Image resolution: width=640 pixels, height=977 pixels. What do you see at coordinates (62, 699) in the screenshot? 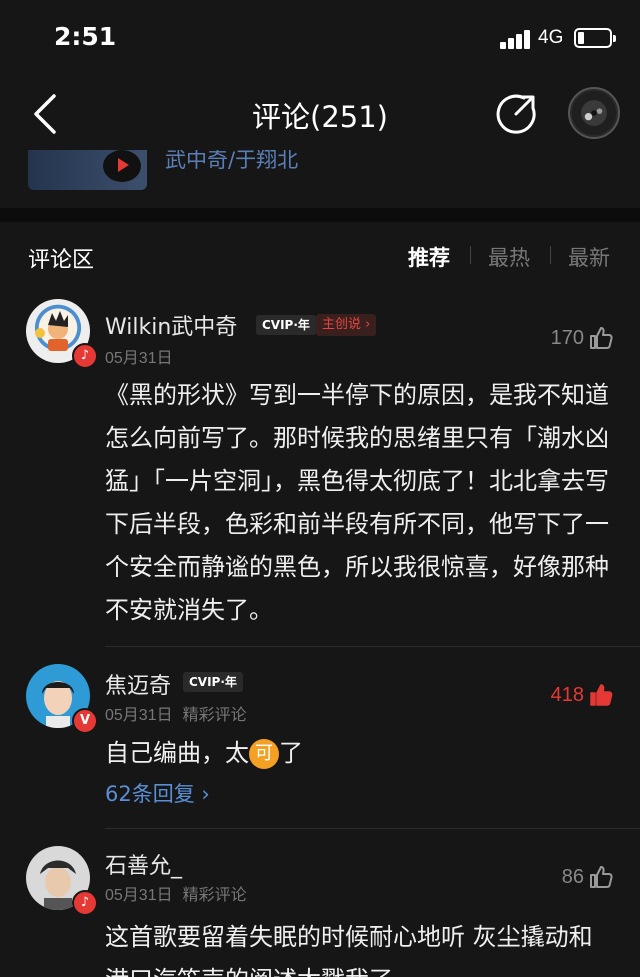
I see `avatar: V` at bounding box center [62, 699].